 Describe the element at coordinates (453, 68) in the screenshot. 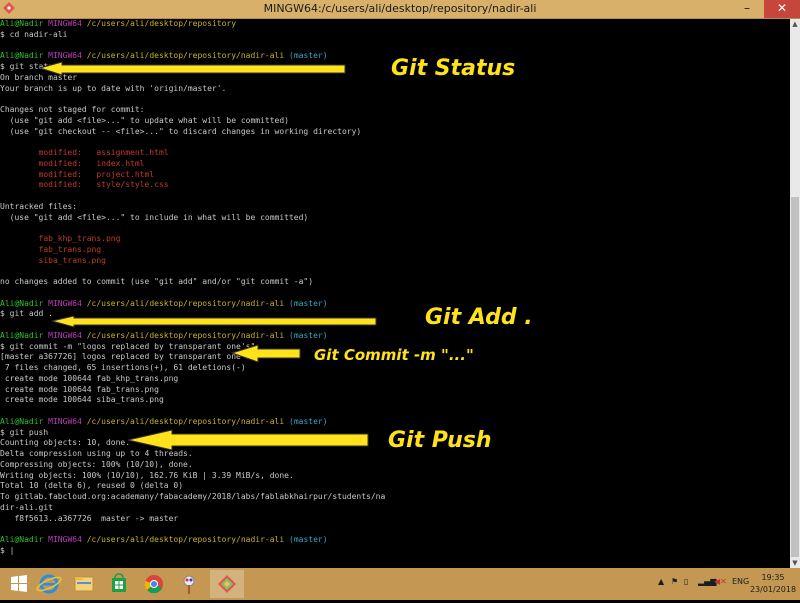

I see `annotation-git-status: Git Status` at that location.